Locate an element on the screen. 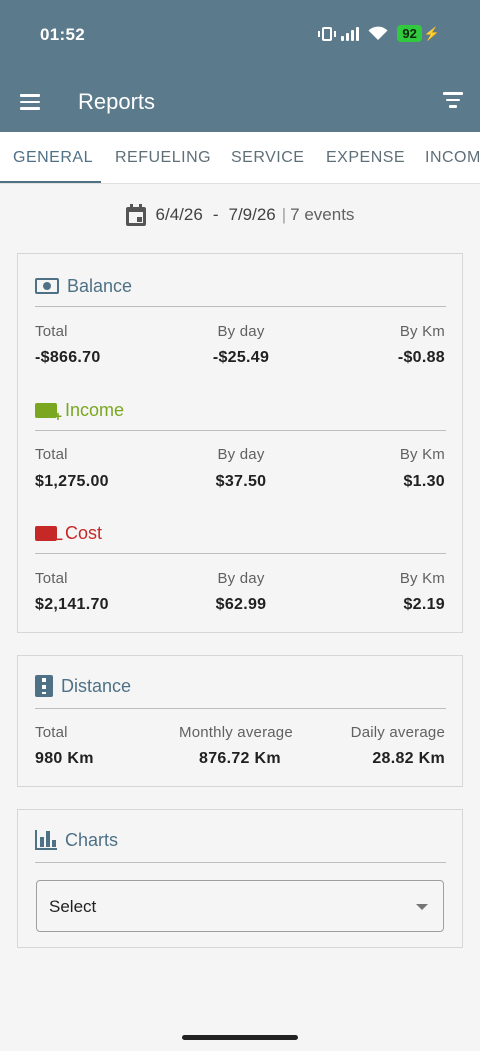 This screenshot has height=1051, width=480. chevron-down-icon is located at coordinates (422, 907).